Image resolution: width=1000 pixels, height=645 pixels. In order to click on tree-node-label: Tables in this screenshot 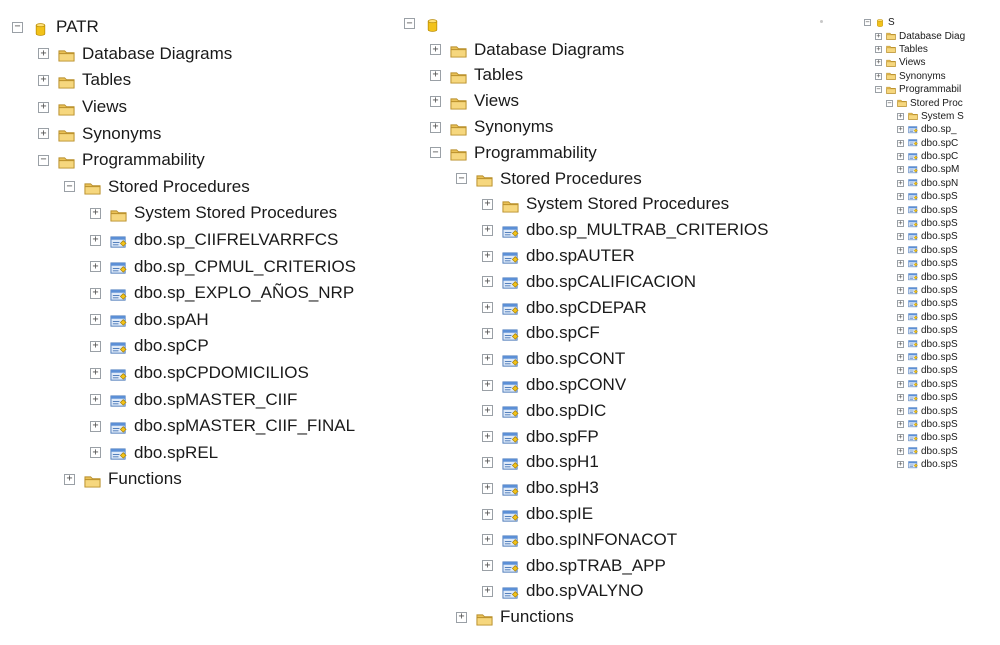, I will do `click(106, 80)`.